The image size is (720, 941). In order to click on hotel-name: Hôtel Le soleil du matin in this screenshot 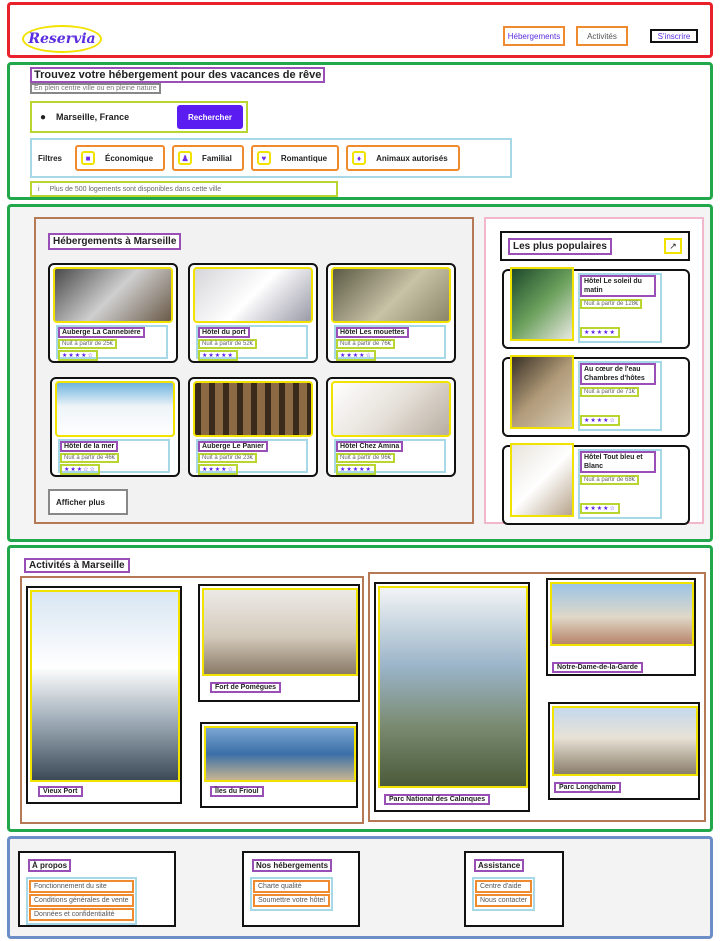, I will do `click(618, 286)`.